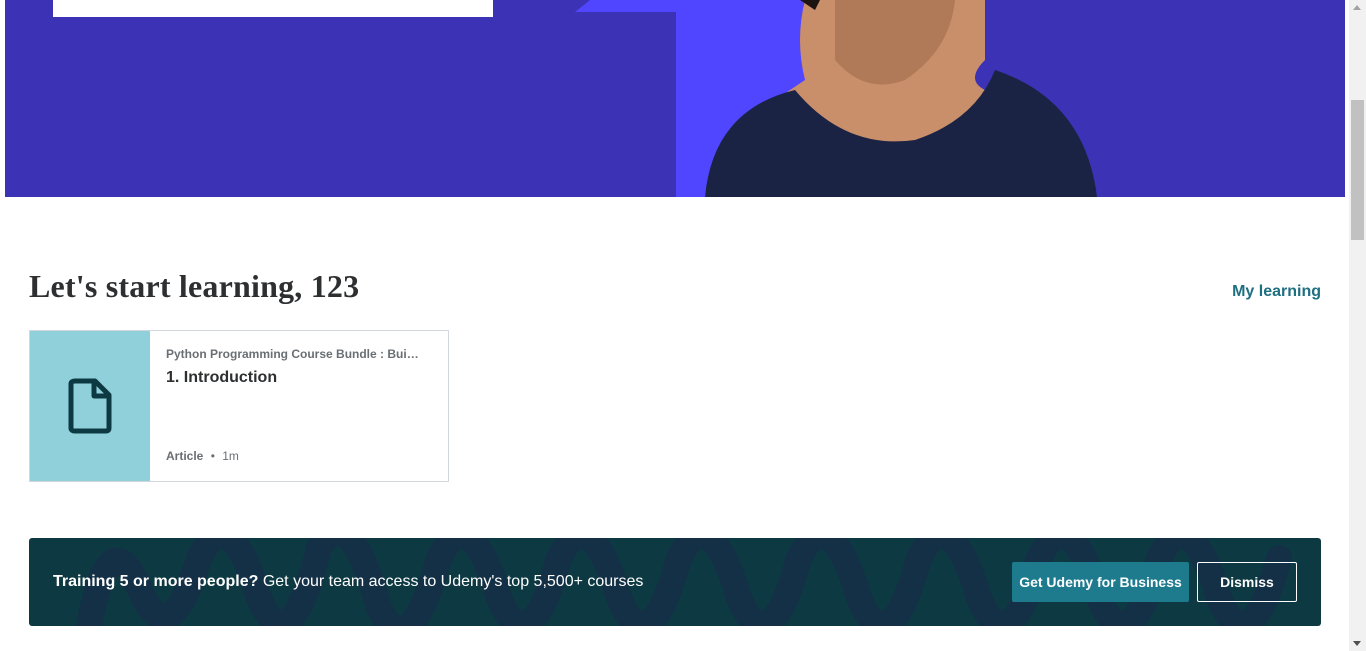 The height and width of the screenshot is (651, 1366). What do you see at coordinates (1357, 7) in the screenshot?
I see `scroll-up-arrow-icon` at bounding box center [1357, 7].